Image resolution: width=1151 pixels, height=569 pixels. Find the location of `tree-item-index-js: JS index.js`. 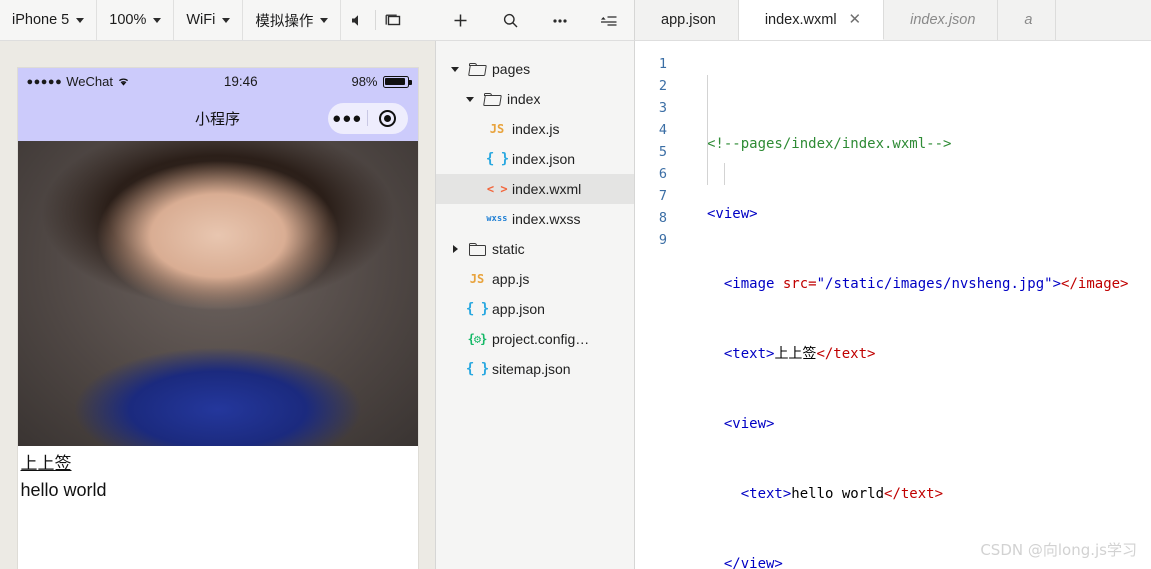

tree-item-index-js: JS index.js is located at coordinates (535, 129).